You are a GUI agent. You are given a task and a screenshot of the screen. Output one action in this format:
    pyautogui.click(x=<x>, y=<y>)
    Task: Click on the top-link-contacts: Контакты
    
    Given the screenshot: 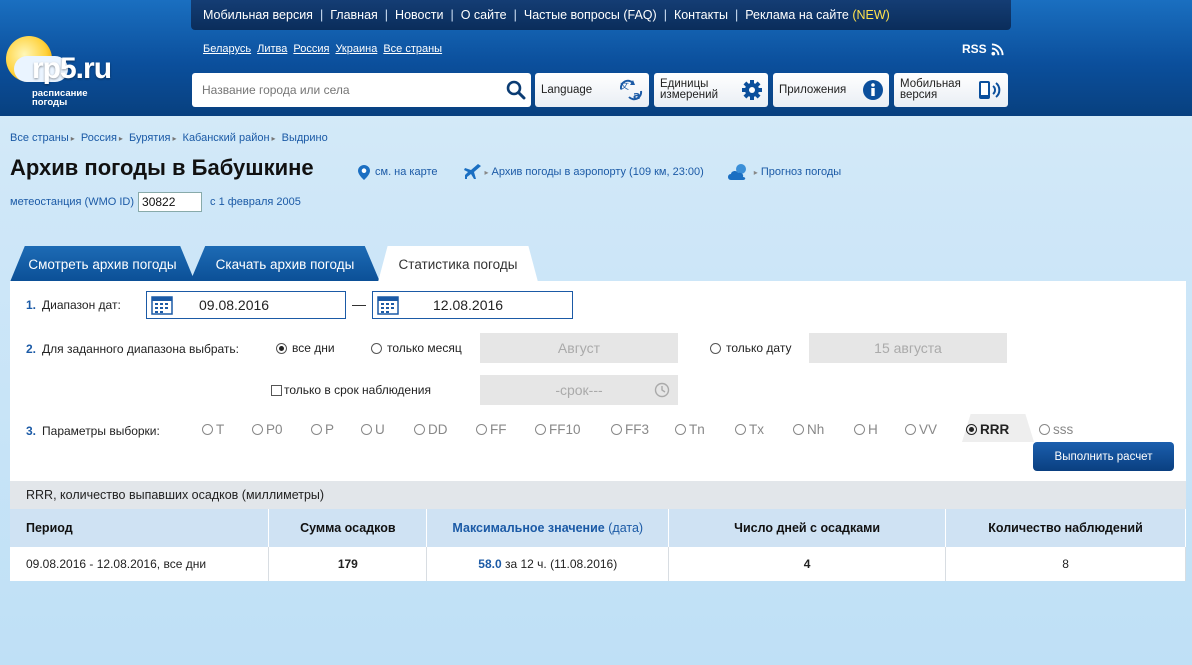 What is the action you would take?
    pyautogui.click(x=701, y=15)
    